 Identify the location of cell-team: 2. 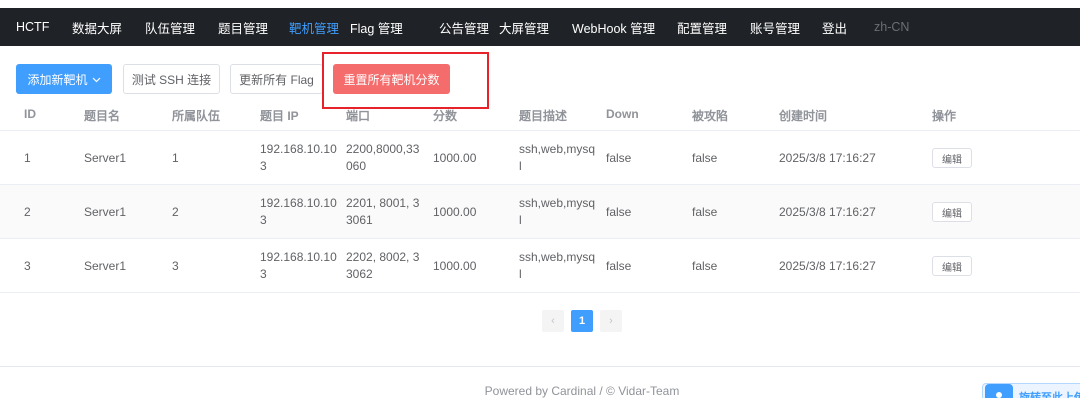
(175, 212).